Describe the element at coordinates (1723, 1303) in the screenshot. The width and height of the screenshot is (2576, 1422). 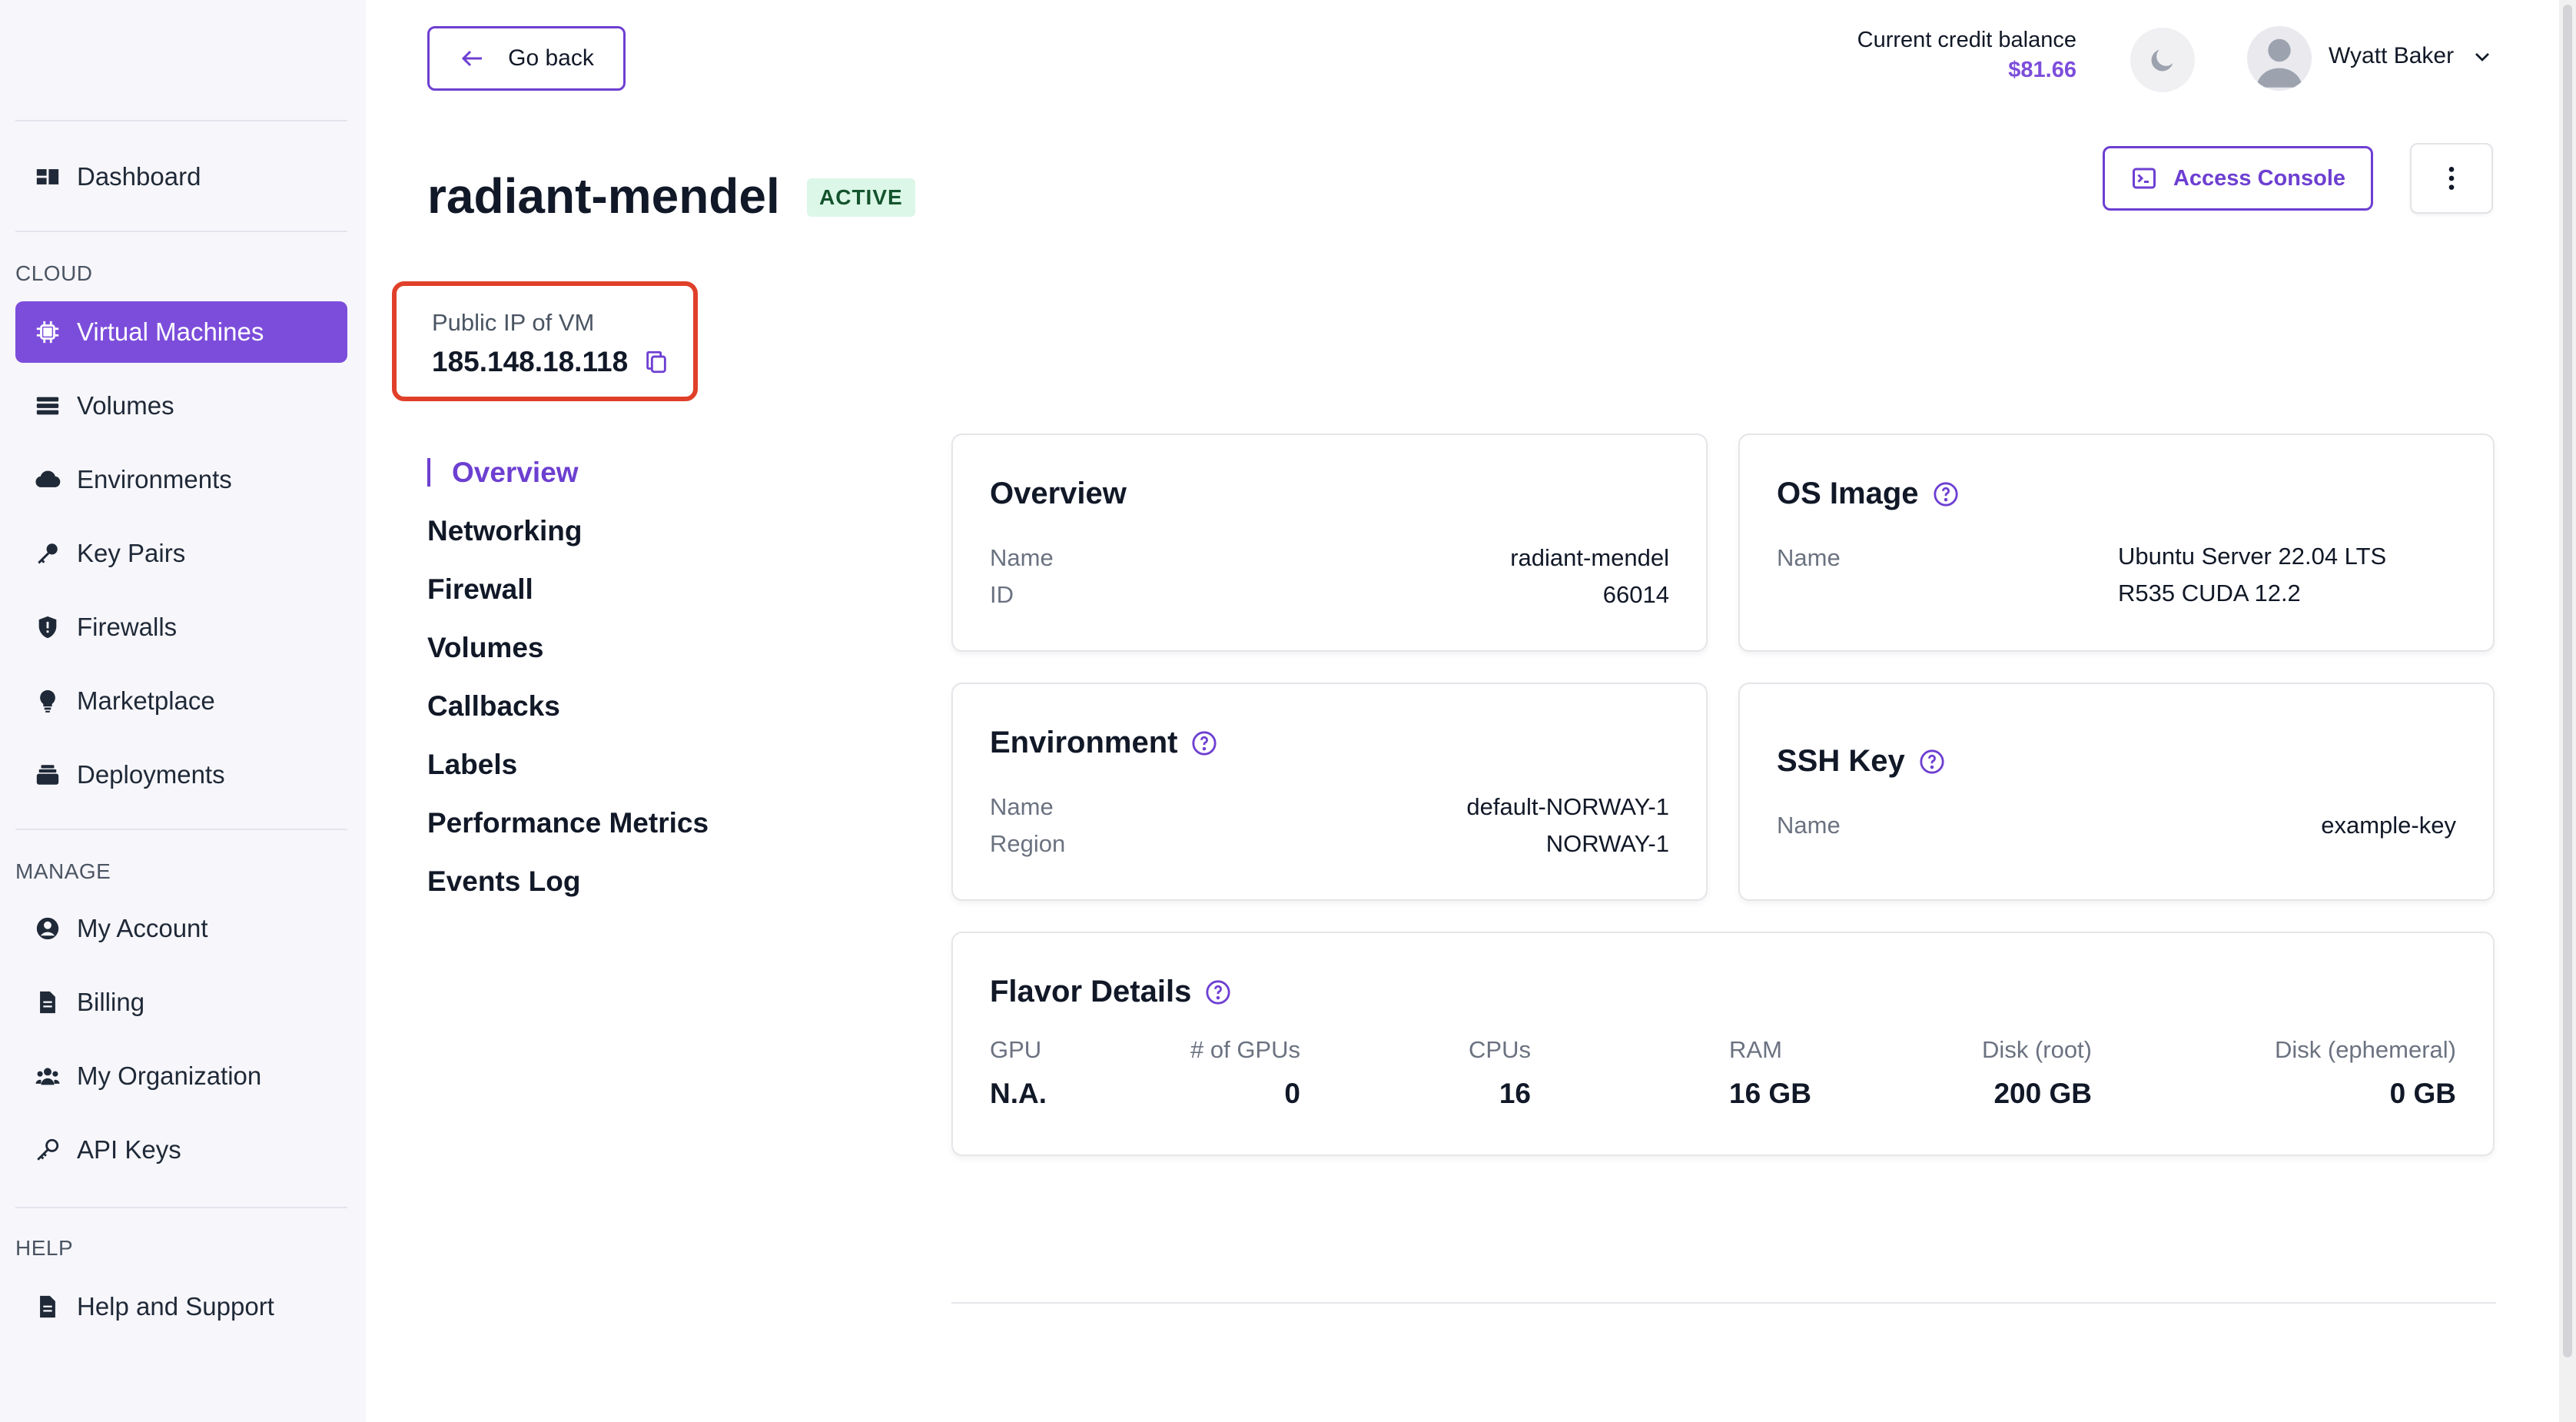
I see `content-divider` at that location.